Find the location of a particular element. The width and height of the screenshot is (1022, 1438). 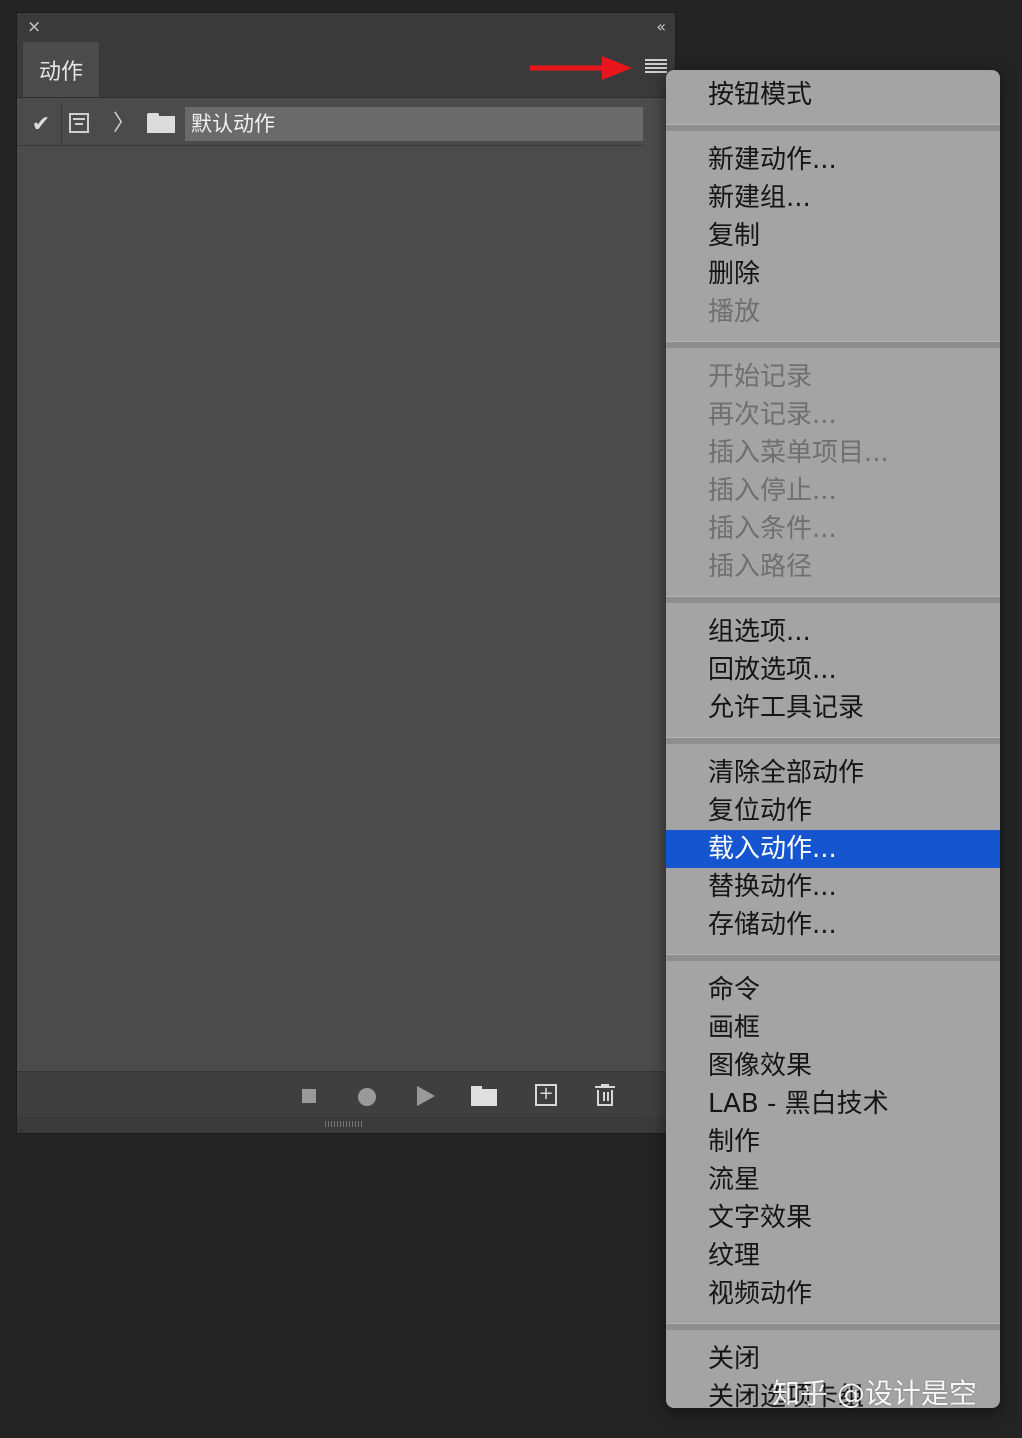

menu-item: 视频动作 is located at coordinates (833, 1294).